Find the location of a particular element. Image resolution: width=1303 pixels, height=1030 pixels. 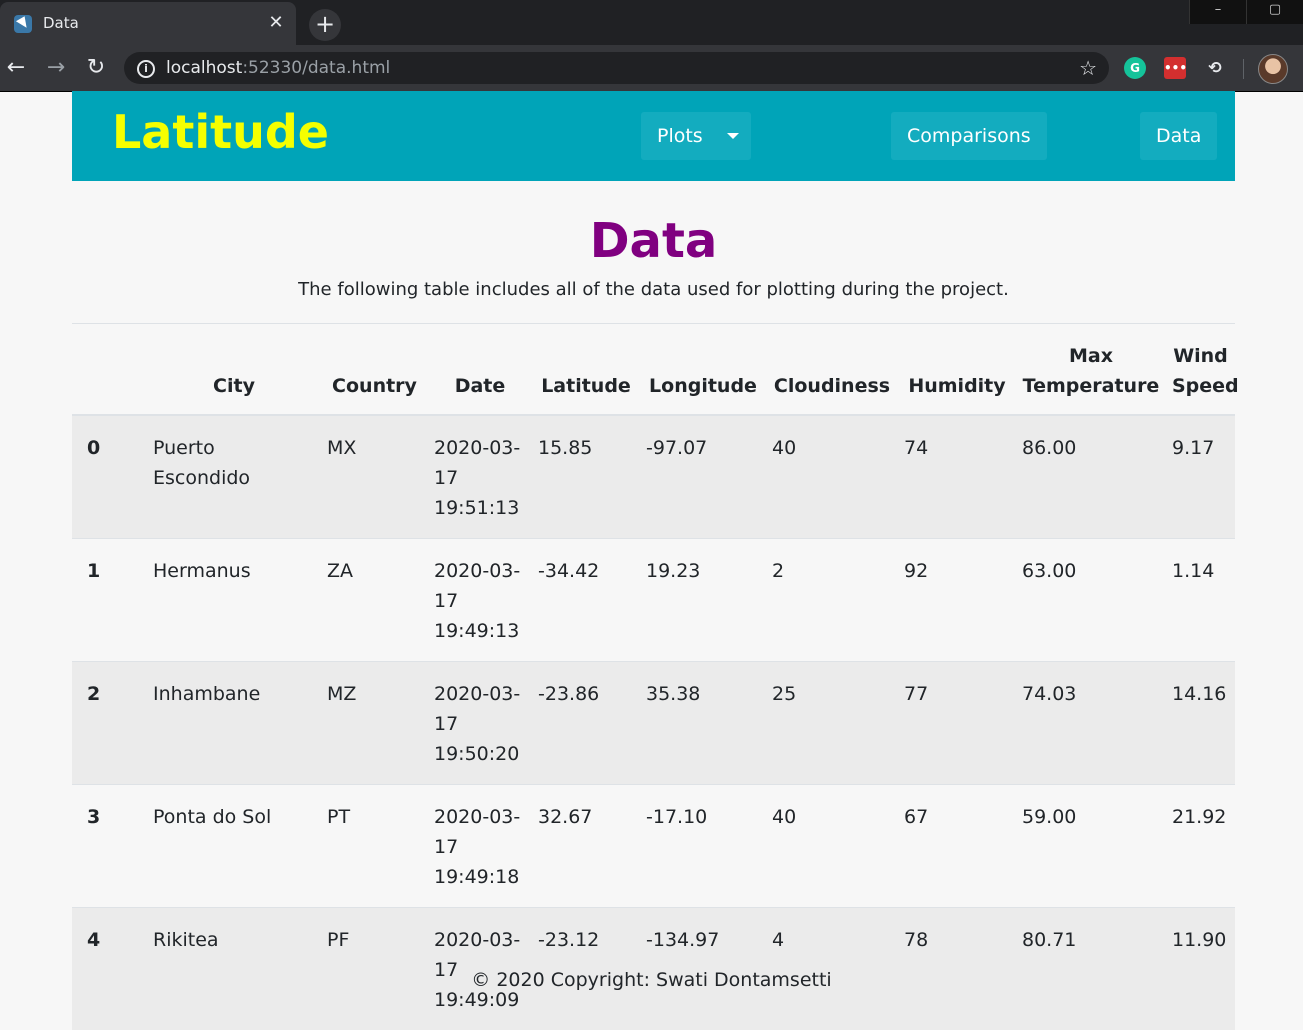

cell-city: Ponta do Sol is located at coordinates (234, 846).